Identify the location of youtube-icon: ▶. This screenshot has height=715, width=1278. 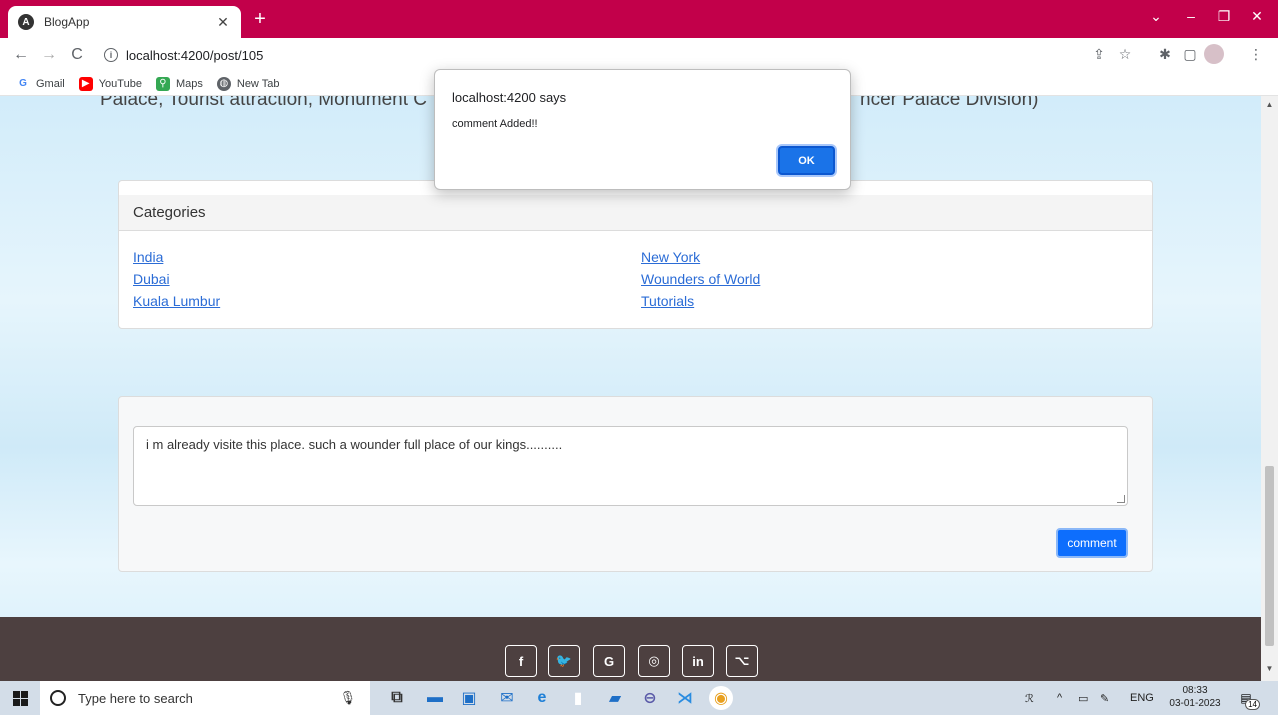
(85, 83).